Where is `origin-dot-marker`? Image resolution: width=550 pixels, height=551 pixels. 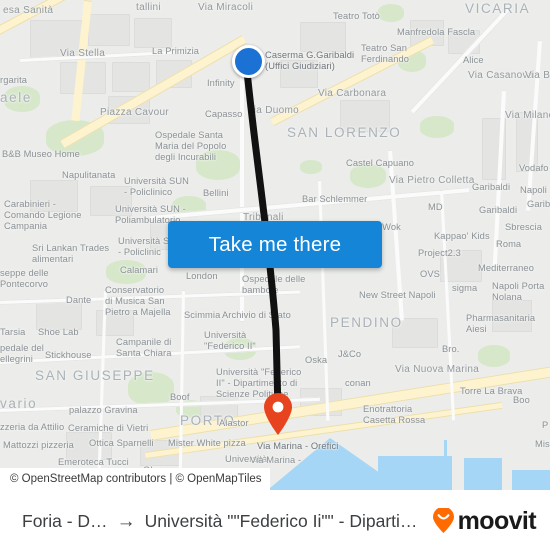 origin-dot-marker is located at coordinates (248, 61).